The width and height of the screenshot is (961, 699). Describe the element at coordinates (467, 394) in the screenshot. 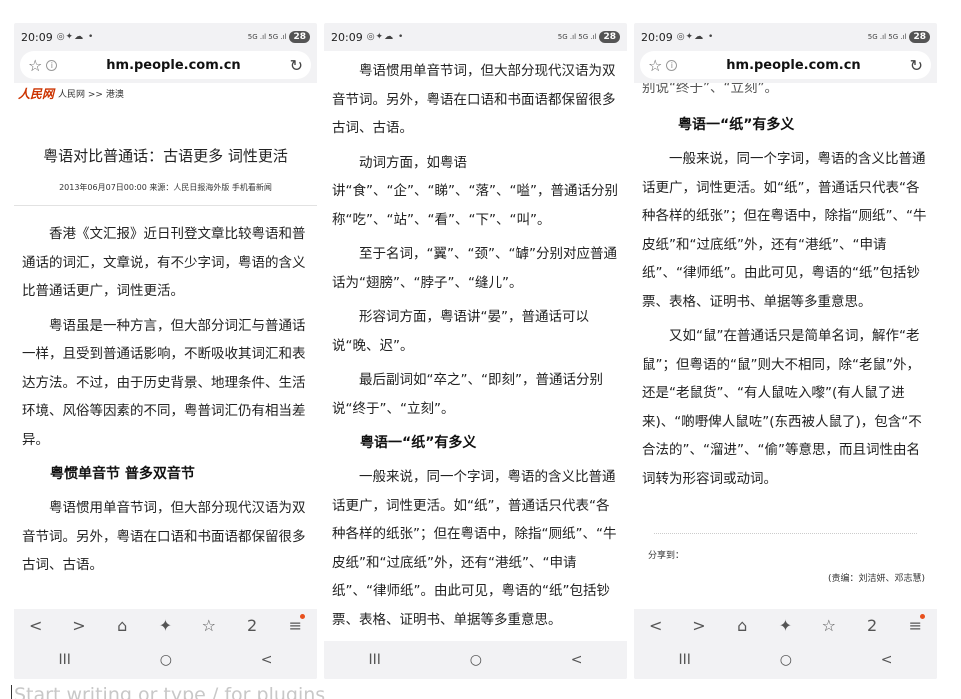

I see `paragraph: 最后副词如“卒之”、“即刻”，普通话分别说“终于”、“立刻”。` at that location.